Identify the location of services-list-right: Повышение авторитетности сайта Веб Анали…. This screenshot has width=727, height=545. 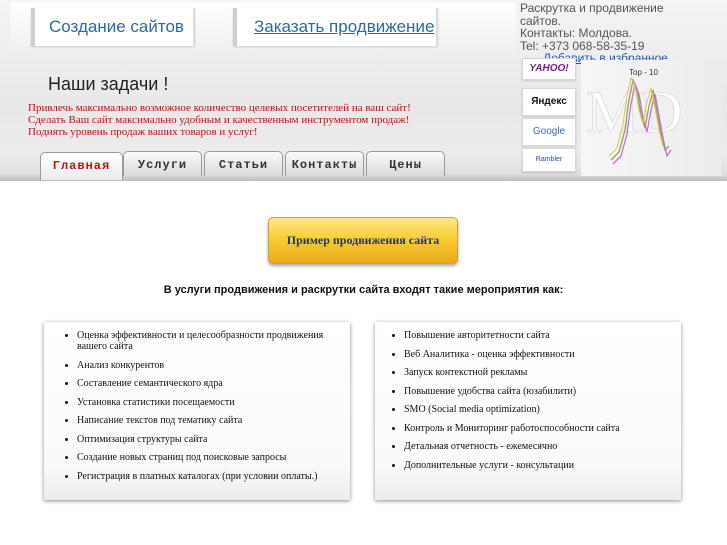
(528, 396).